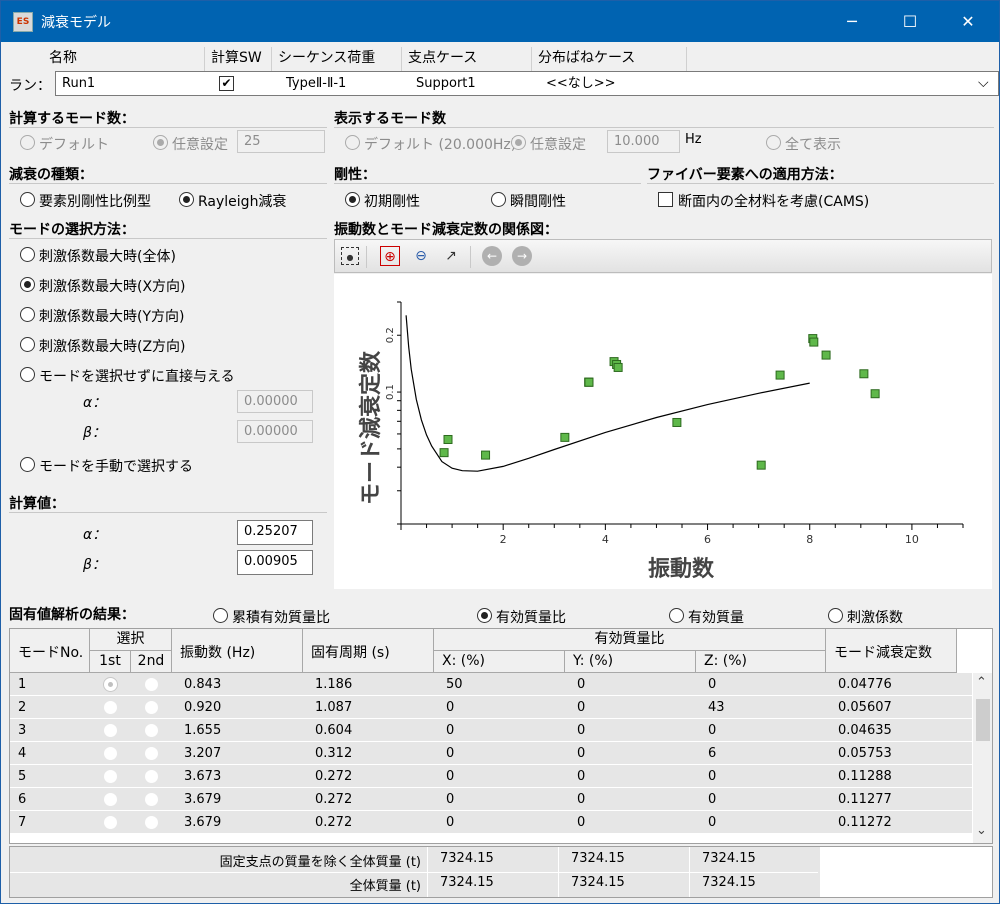  Describe the element at coordinates (527, 83) in the screenshot. I see `run-row: Run1 ✔ TypeⅡ-Ⅱ-1 Support1 <<なし>> ⌵` at that location.